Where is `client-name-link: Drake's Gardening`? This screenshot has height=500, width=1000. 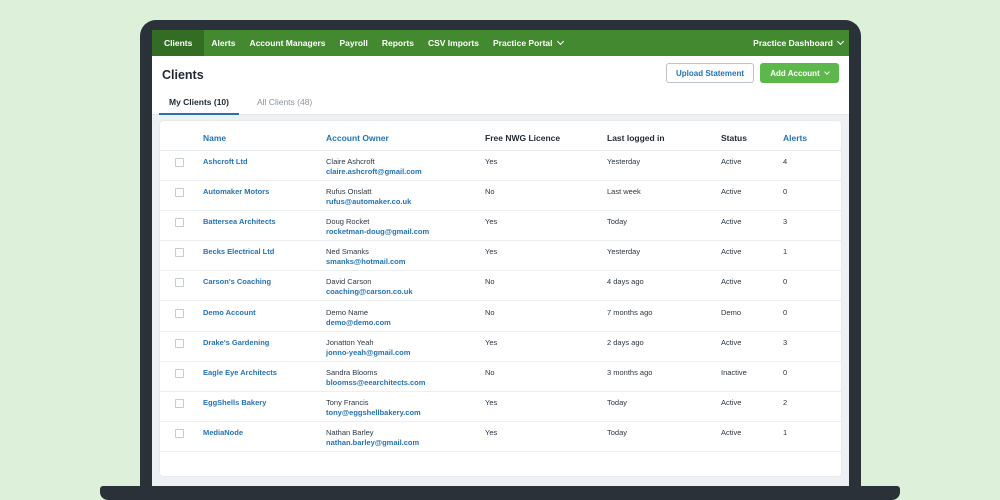
client-name-link: Drake's Gardening is located at coordinates (236, 343).